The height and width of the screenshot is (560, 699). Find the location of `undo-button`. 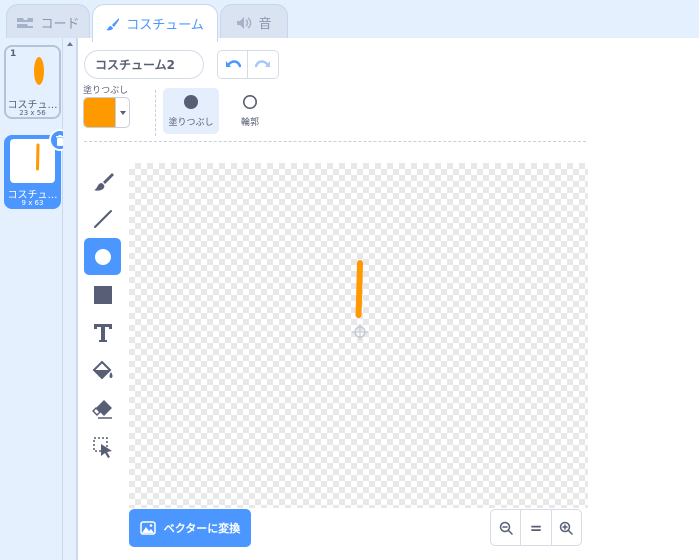

undo-button is located at coordinates (233, 64).